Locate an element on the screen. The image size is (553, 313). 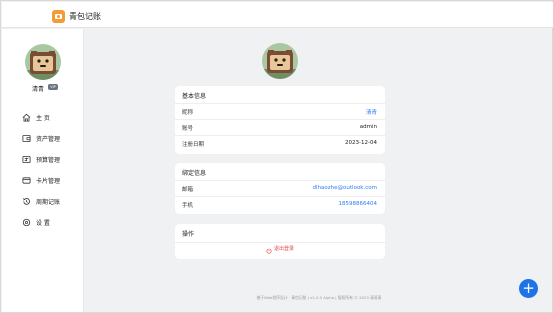
top-bar: 青包记账 is located at coordinates (277, 15).